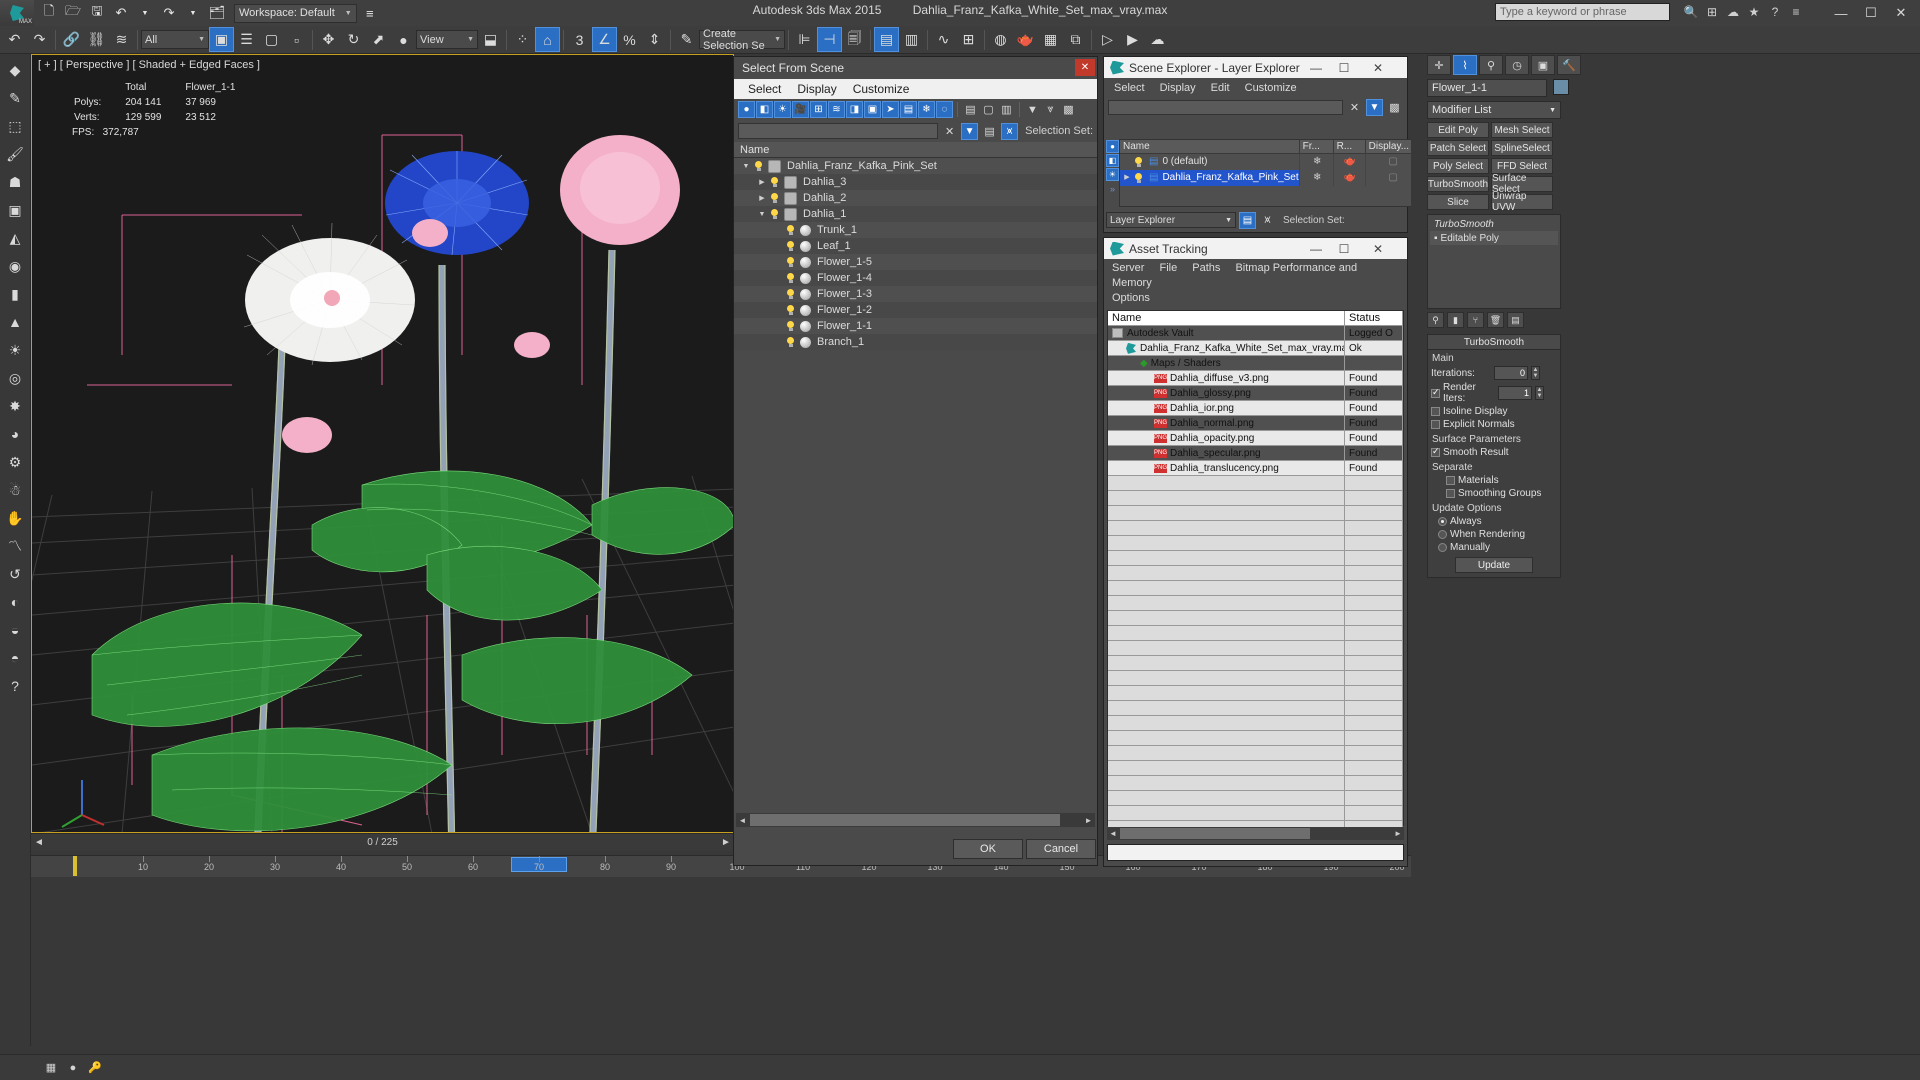 Image resolution: width=1920 pixels, height=1080 pixels. Describe the element at coordinates (1450, 493) in the screenshot. I see `smoothing-groups-checkbox` at that location.